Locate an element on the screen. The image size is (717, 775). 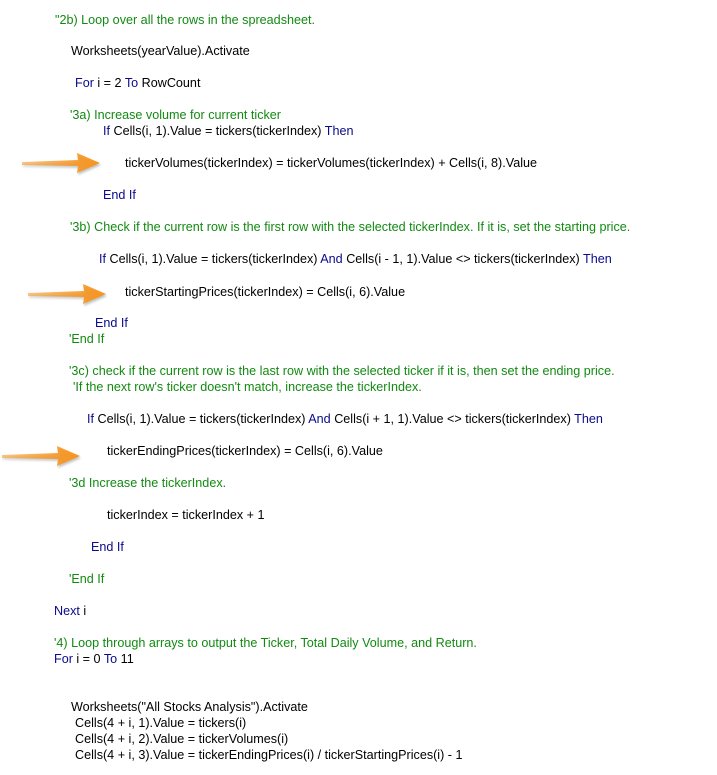
code-text: i = 2 is located at coordinates (109, 83).